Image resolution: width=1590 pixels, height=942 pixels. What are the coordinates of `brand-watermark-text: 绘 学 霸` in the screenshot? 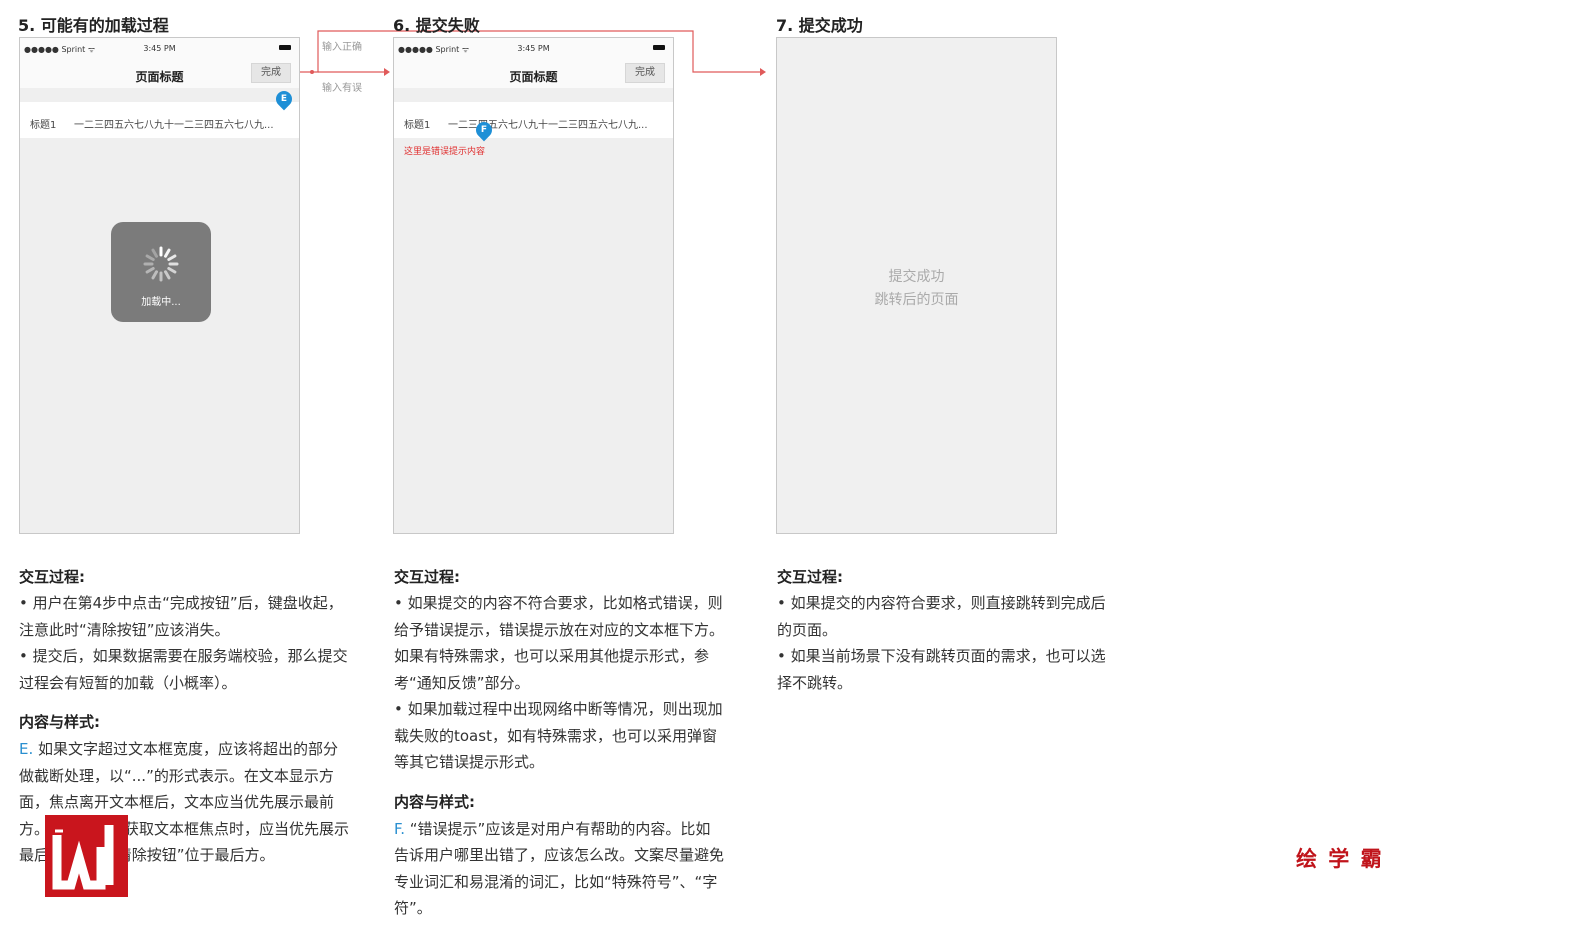 It's located at (1340, 859).